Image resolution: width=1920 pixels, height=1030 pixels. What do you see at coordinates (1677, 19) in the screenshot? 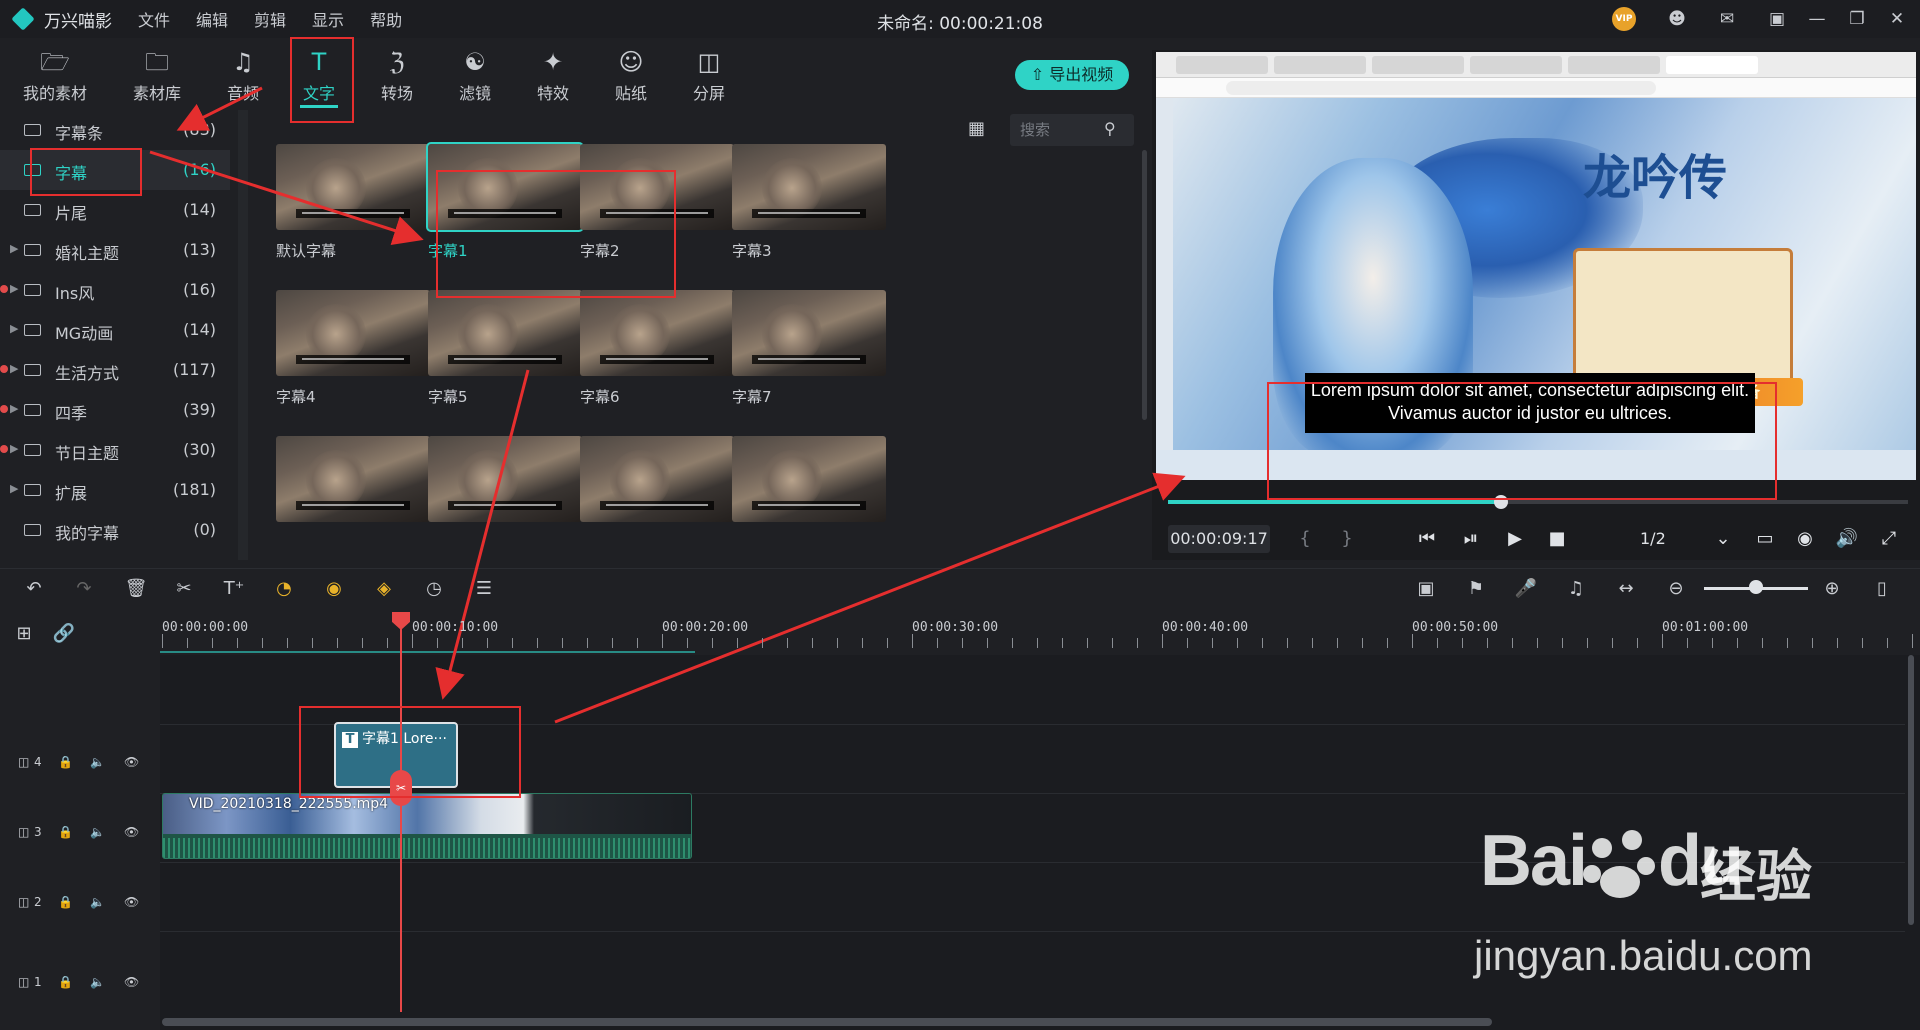
I see `account-icon: ☻` at bounding box center [1677, 19].